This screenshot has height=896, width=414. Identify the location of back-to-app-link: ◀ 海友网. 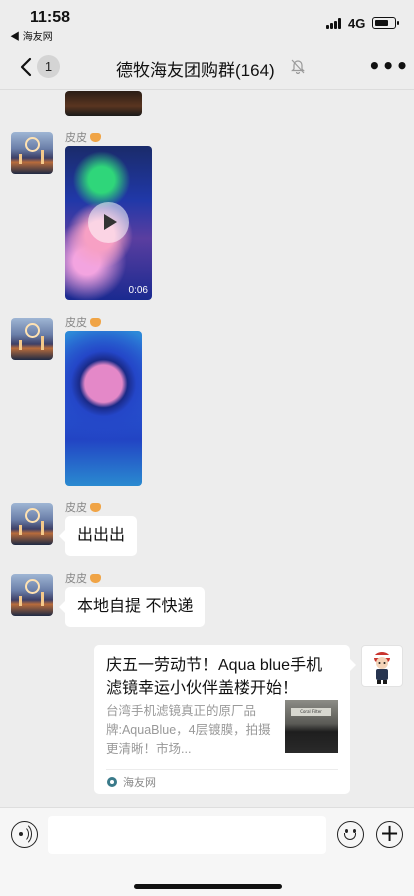
(31, 35).